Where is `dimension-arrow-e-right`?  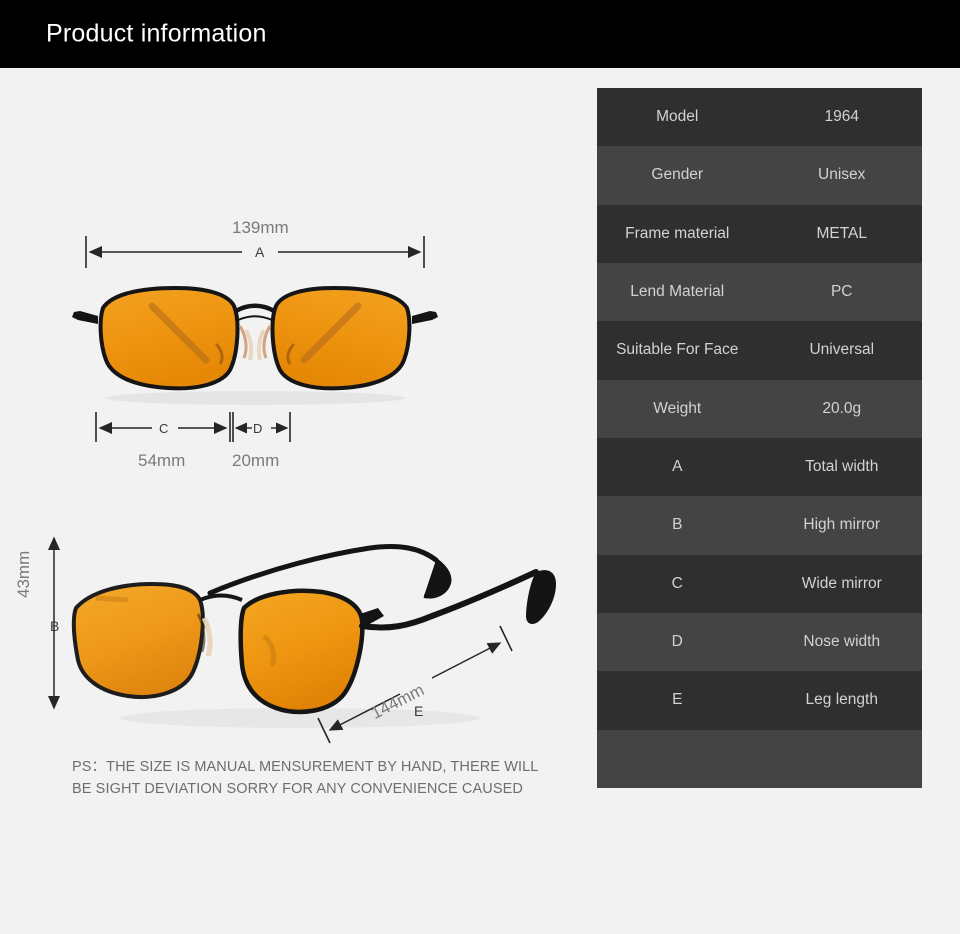
dimension-arrow-e-right is located at coordinates (466, 660).